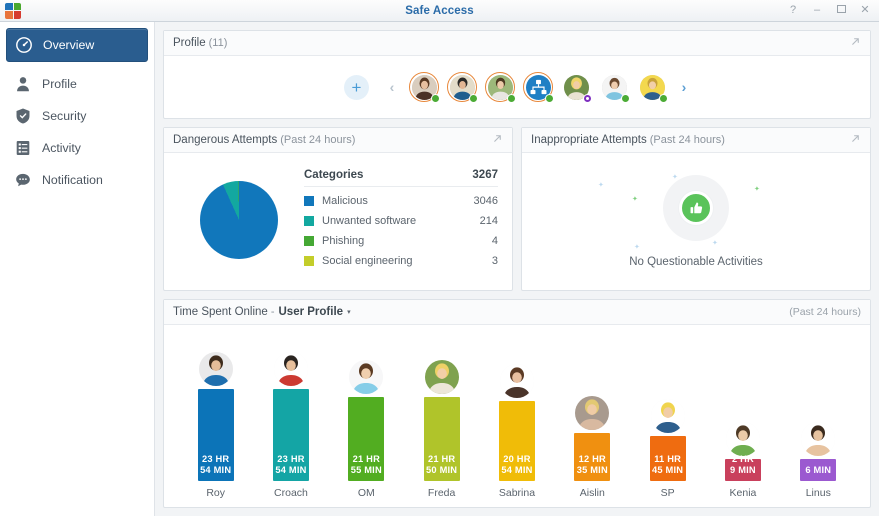 The height and width of the screenshot is (516, 879). Describe the element at coordinates (64, 116) in the screenshot. I see `sidebar-item-label: Security` at that location.